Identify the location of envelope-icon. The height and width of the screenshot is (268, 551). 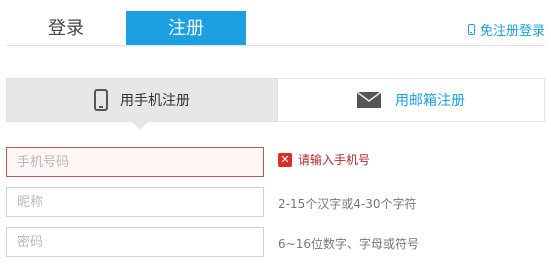
(369, 100).